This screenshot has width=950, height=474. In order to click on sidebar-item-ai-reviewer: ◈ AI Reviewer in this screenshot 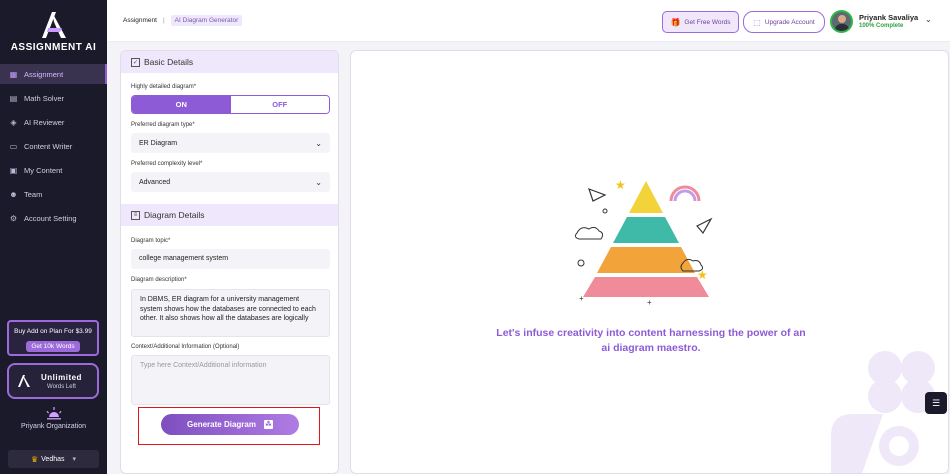, I will do `click(53, 122)`.